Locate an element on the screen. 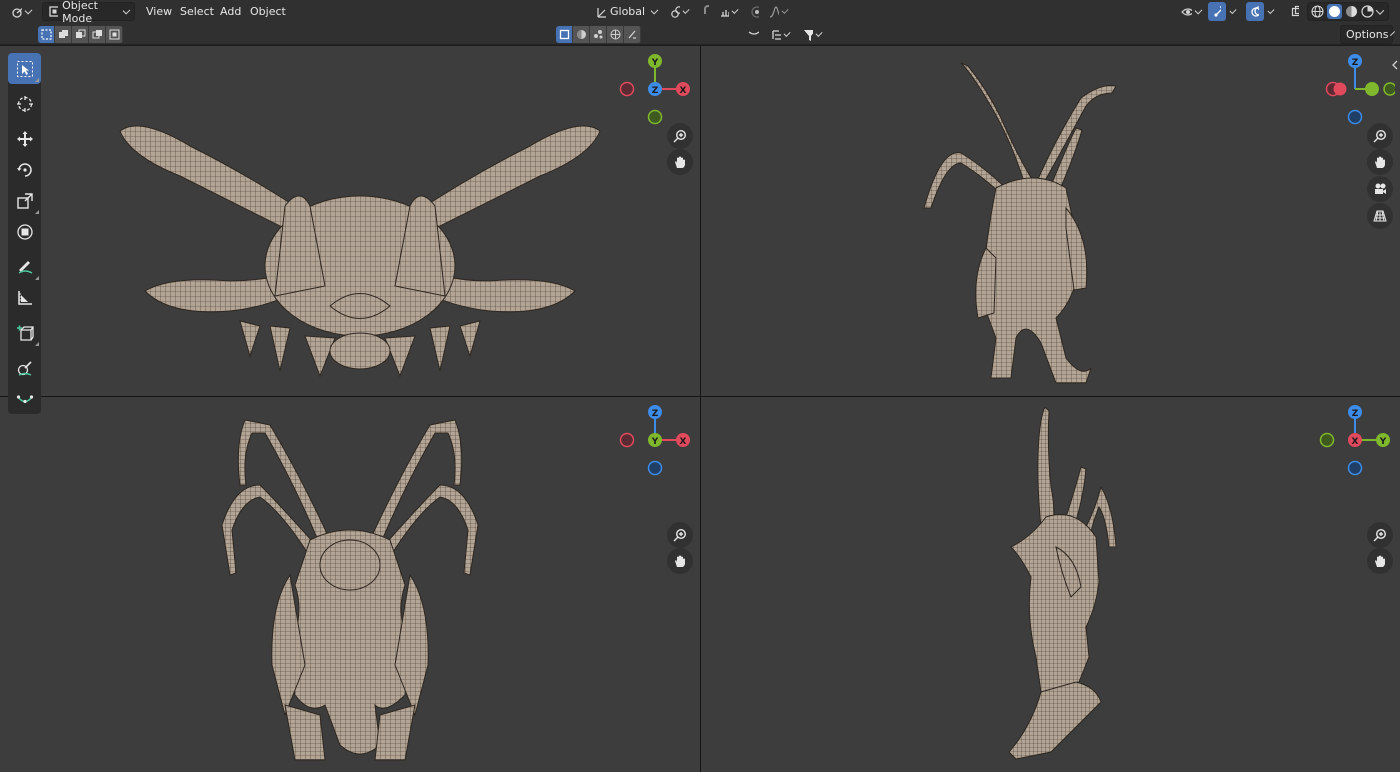 The width and height of the screenshot is (1400, 772). particles-icon is located at coordinates (598, 34).